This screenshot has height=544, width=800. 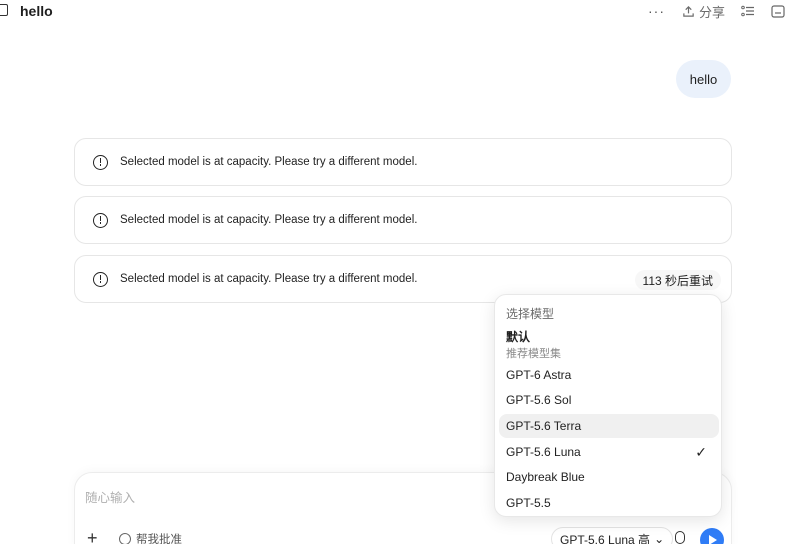 I want to click on model-option: GPT-6 Astra, so click(x=609, y=375).